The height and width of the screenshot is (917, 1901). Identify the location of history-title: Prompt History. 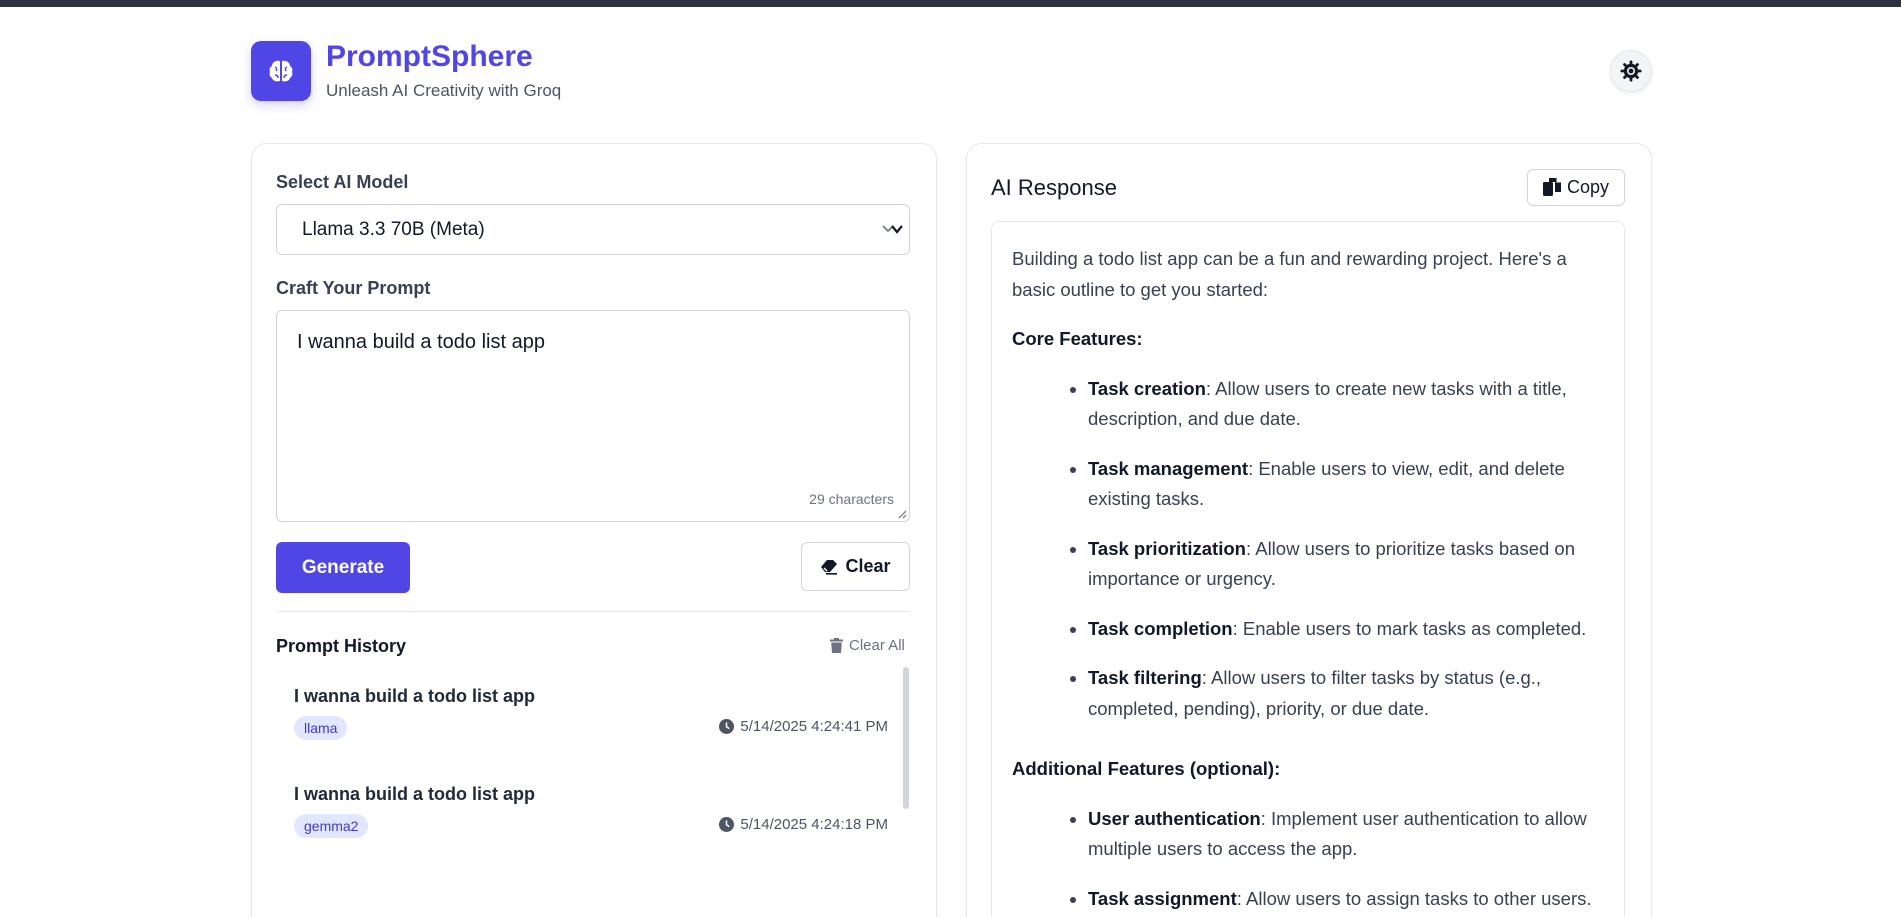
(341, 646).